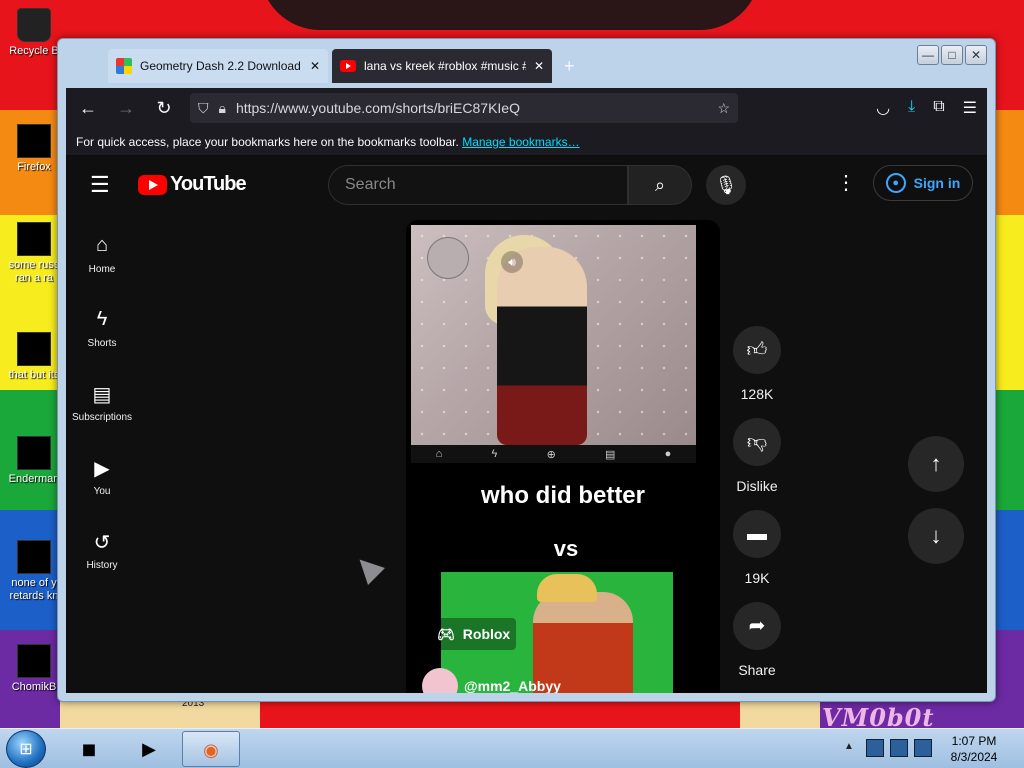 This screenshot has width=1024, height=768. What do you see at coordinates (88, 108) in the screenshot?
I see `back-button: ←` at bounding box center [88, 108].